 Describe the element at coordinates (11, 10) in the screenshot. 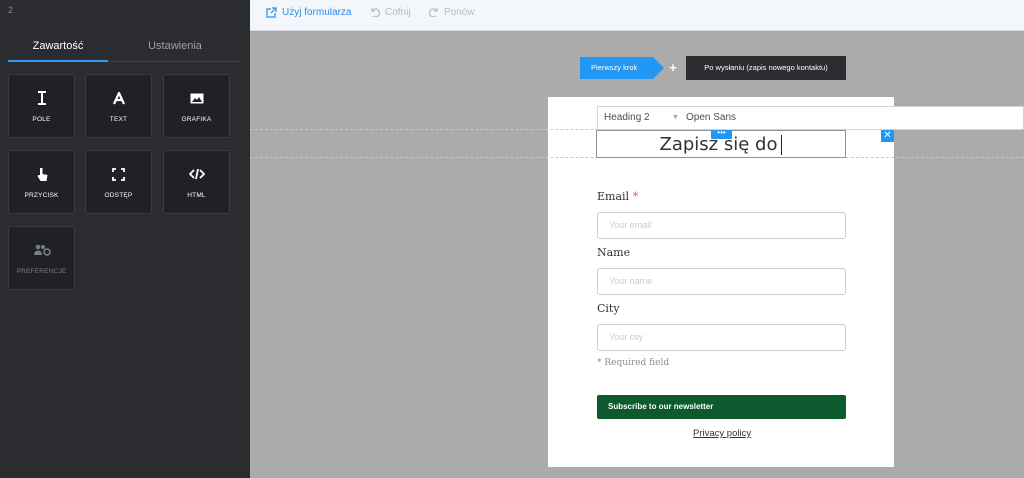

I see `sidebar-number: 2` at that location.